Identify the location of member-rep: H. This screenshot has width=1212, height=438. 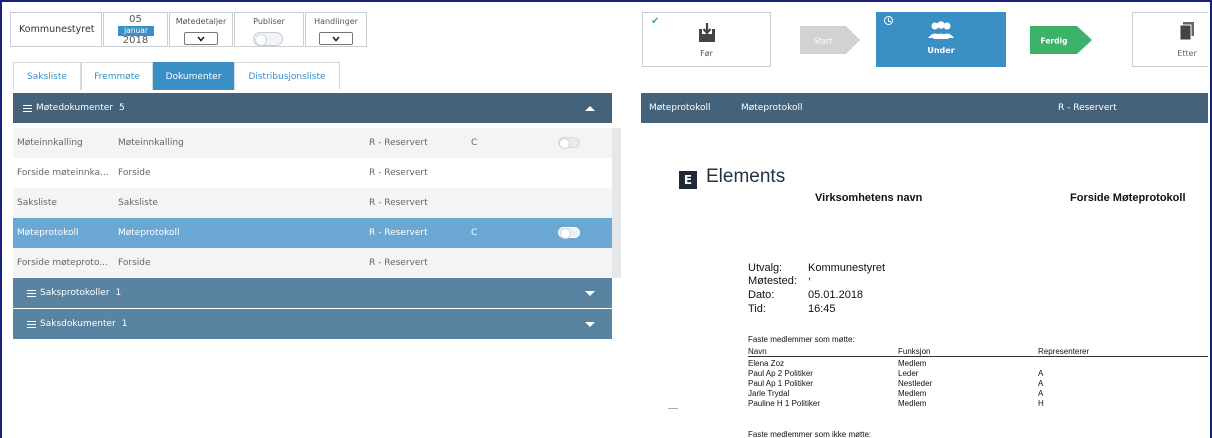
(1041, 403).